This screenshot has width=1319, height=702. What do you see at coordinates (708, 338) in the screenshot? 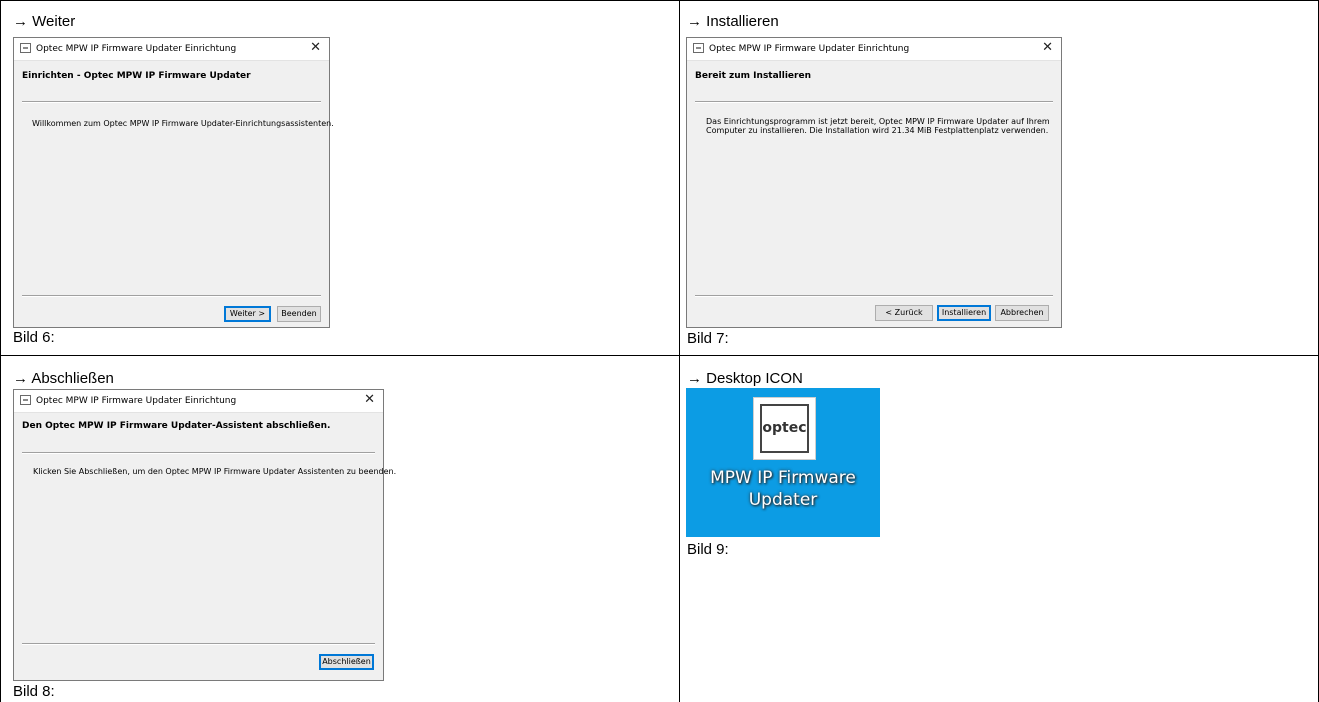
I see `caption-bild-7: Bild 7:` at bounding box center [708, 338].